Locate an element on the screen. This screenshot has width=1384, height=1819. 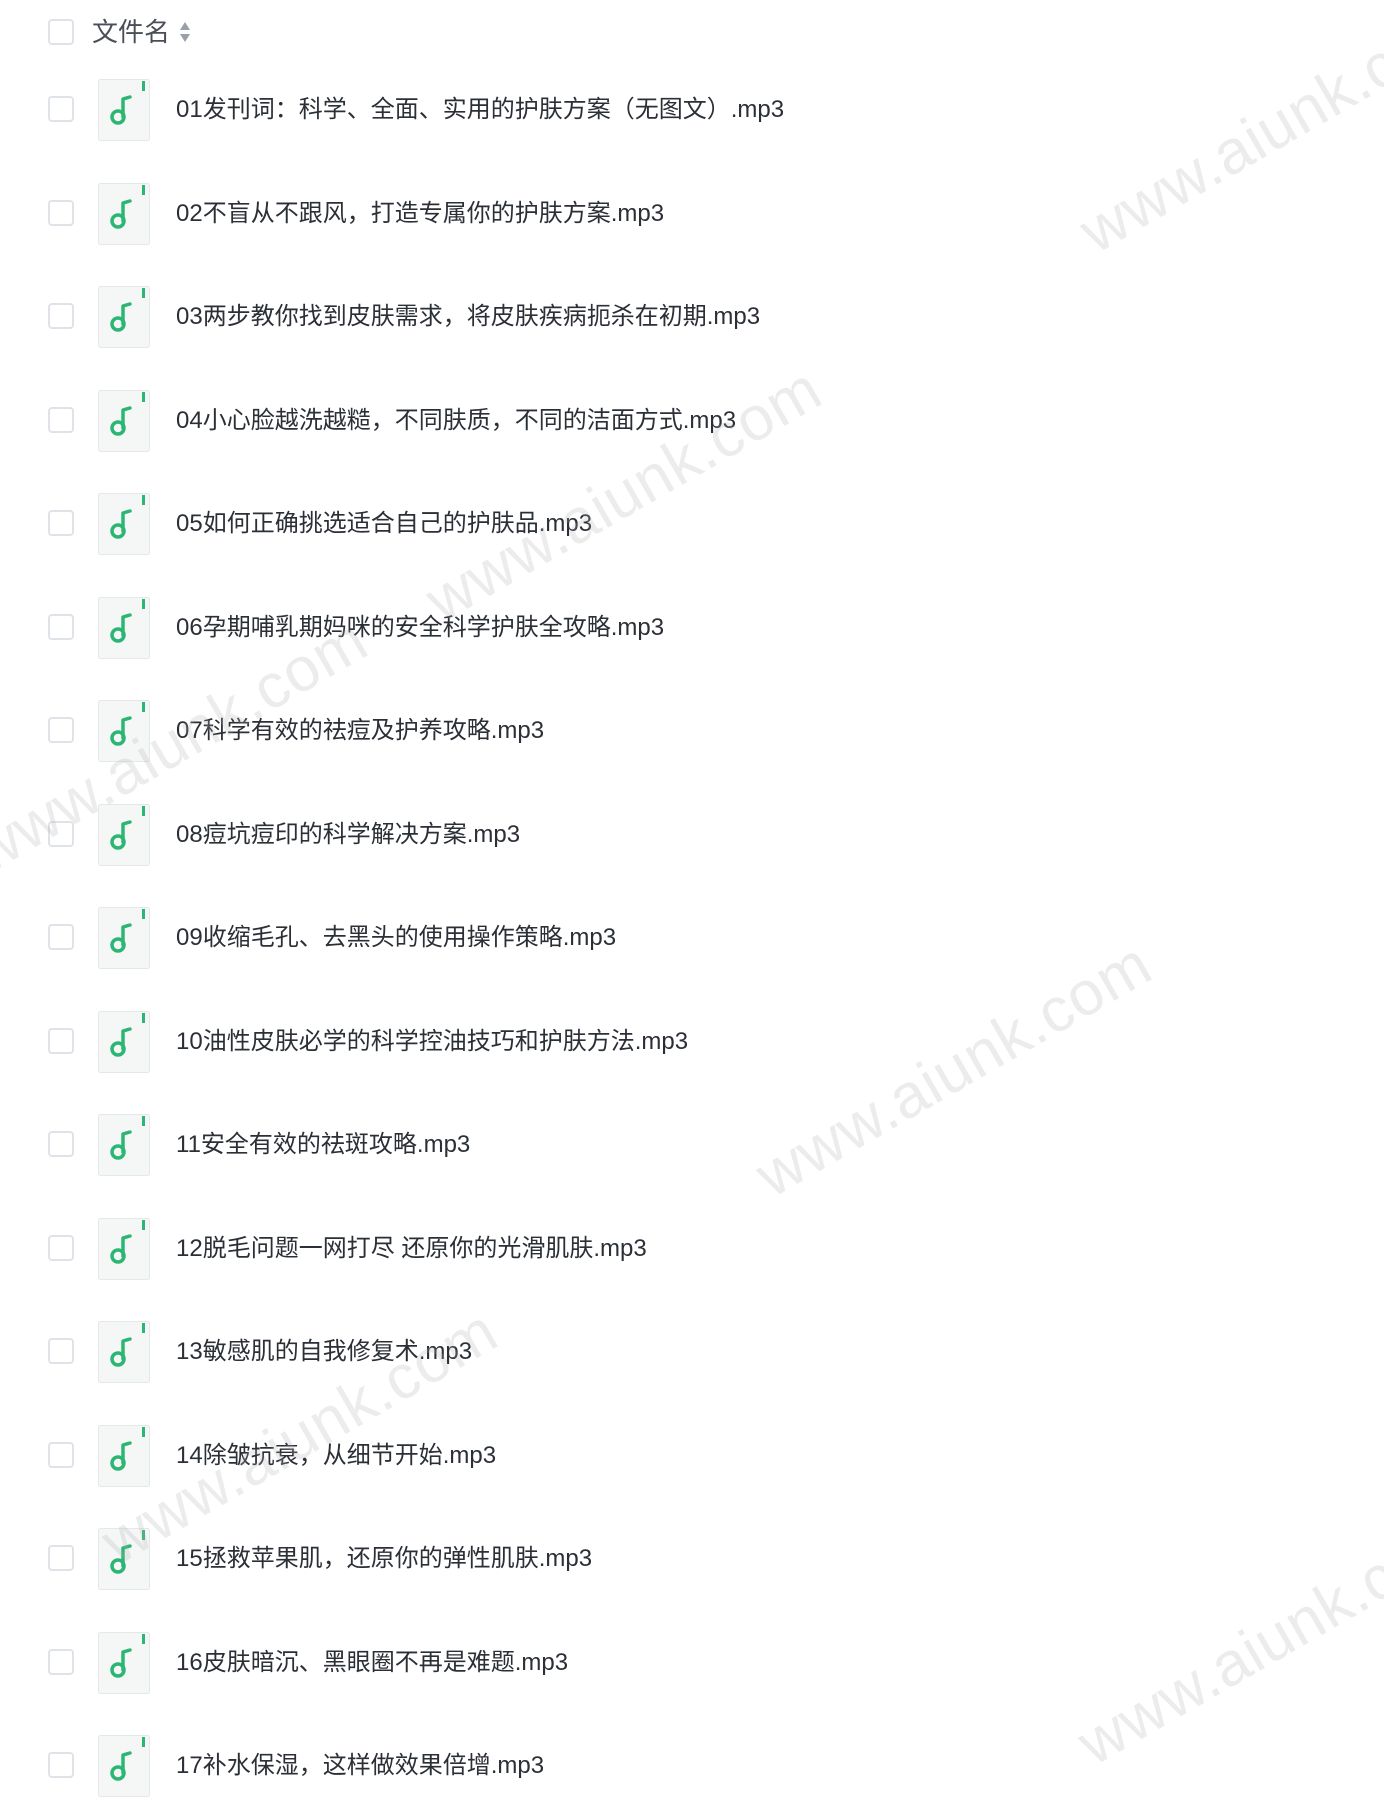
file-row: 02不盲从不跟风，打造专属你的护肤方案.mp3 is located at coordinates (692, 215).